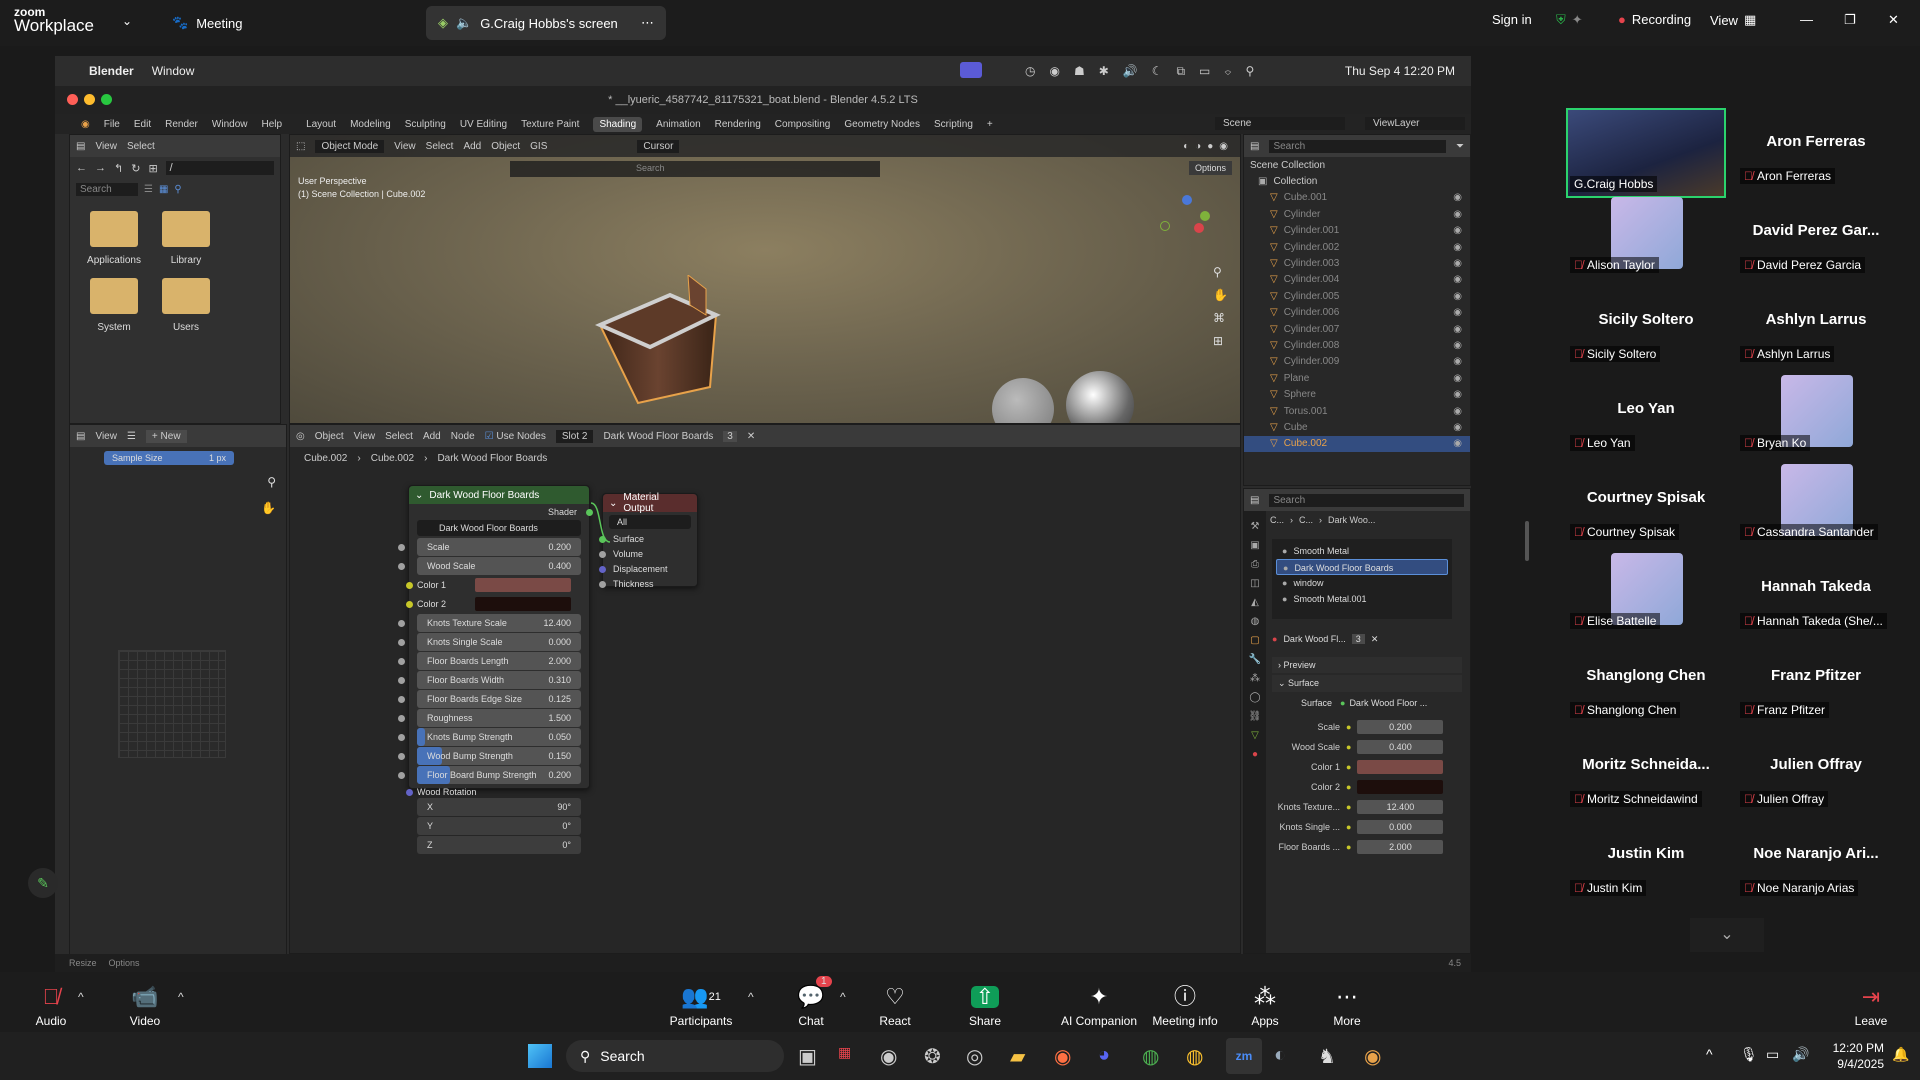 The height and width of the screenshot is (1080, 1920). What do you see at coordinates (1849, 1056) in the screenshot?
I see `taskbar-clock: 12:20 PM 9/4/2025` at bounding box center [1849, 1056].